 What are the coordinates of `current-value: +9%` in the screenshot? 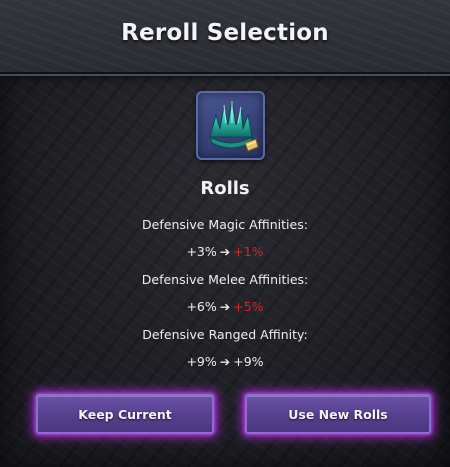 It's located at (201, 361).